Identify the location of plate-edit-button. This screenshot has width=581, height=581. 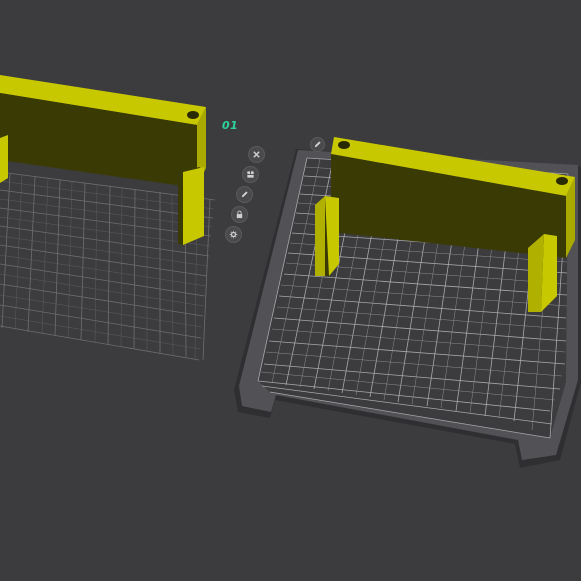
(317, 144).